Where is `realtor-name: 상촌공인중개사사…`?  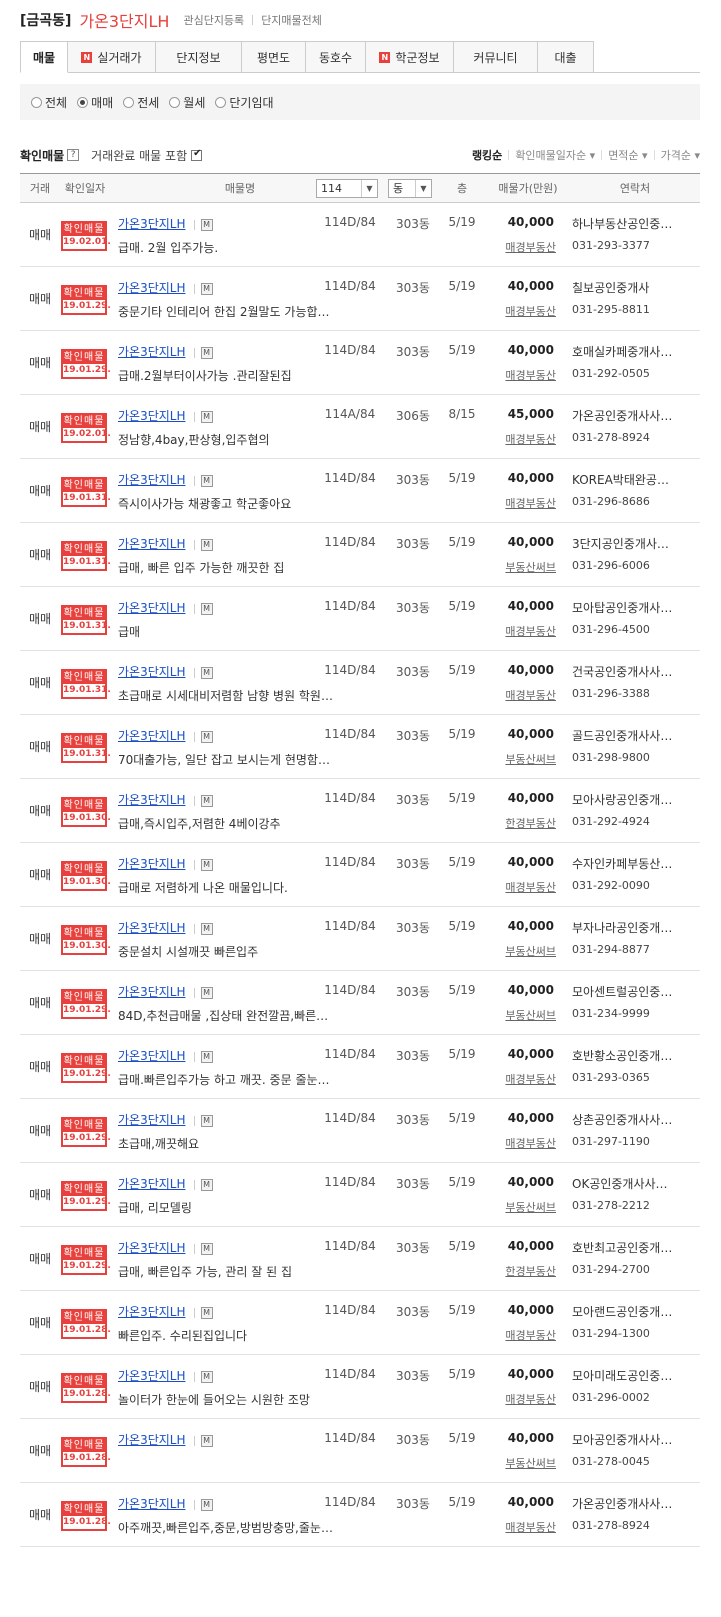 realtor-name: 상촌공인중개사사… is located at coordinates (636, 1119).